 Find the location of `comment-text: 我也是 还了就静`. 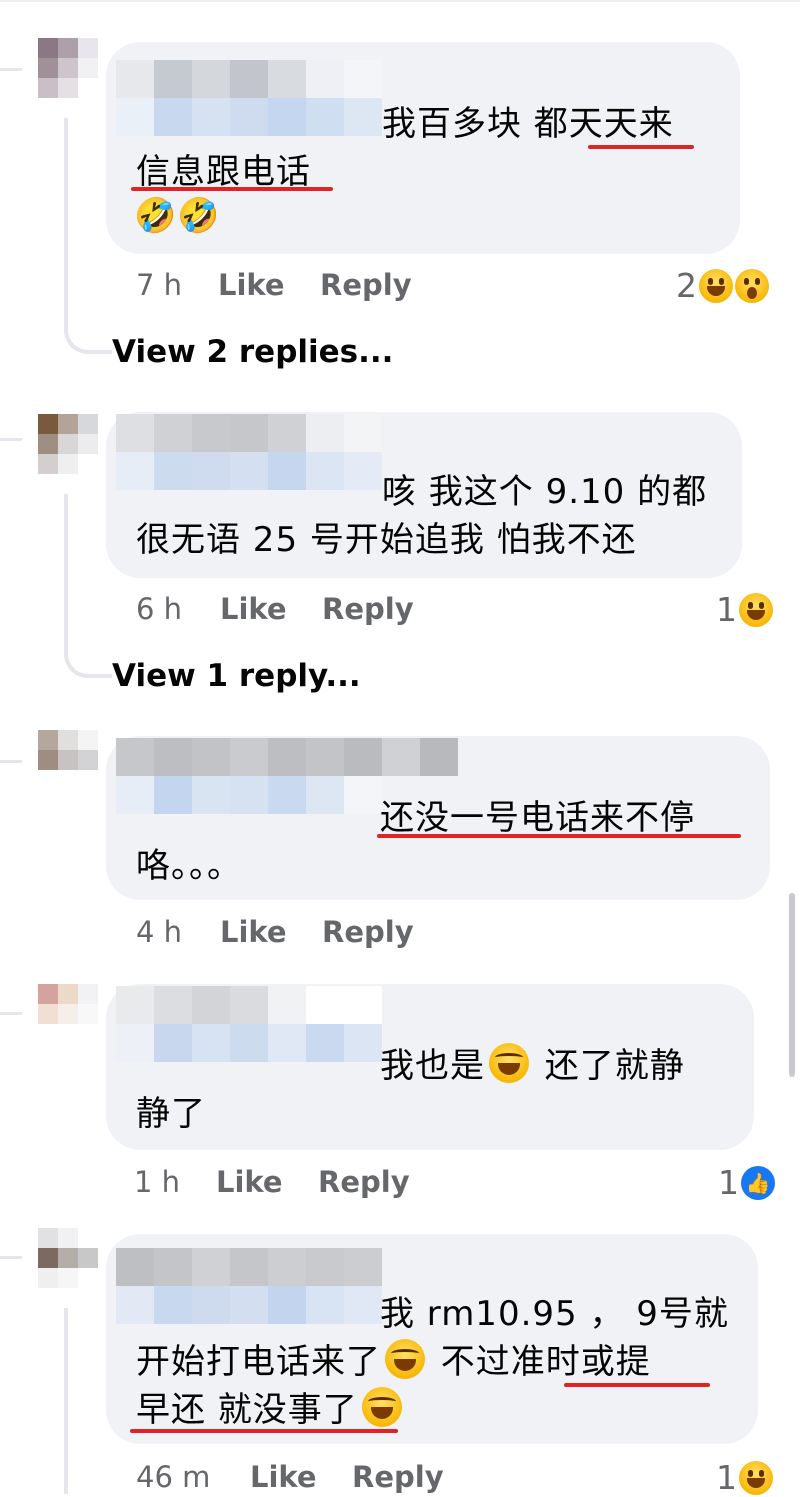

comment-text: 我也是 还了就静 is located at coordinates (532, 1066).